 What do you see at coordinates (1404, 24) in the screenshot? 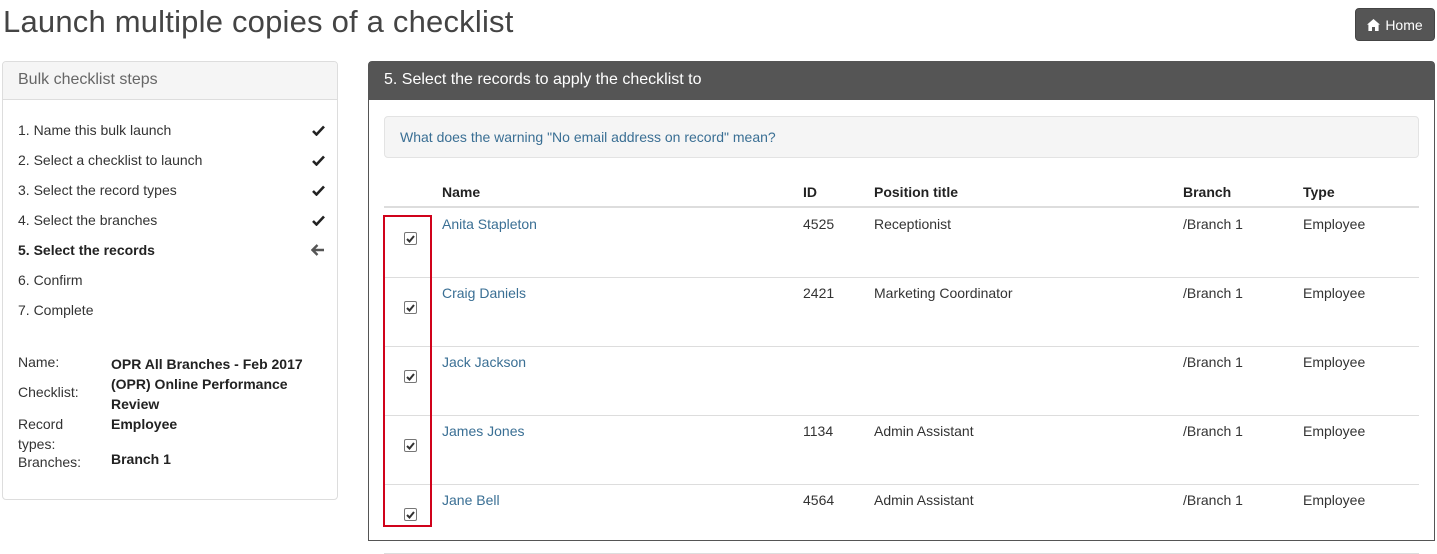
I see `home-button-label: Home` at bounding box center [1404, 24].